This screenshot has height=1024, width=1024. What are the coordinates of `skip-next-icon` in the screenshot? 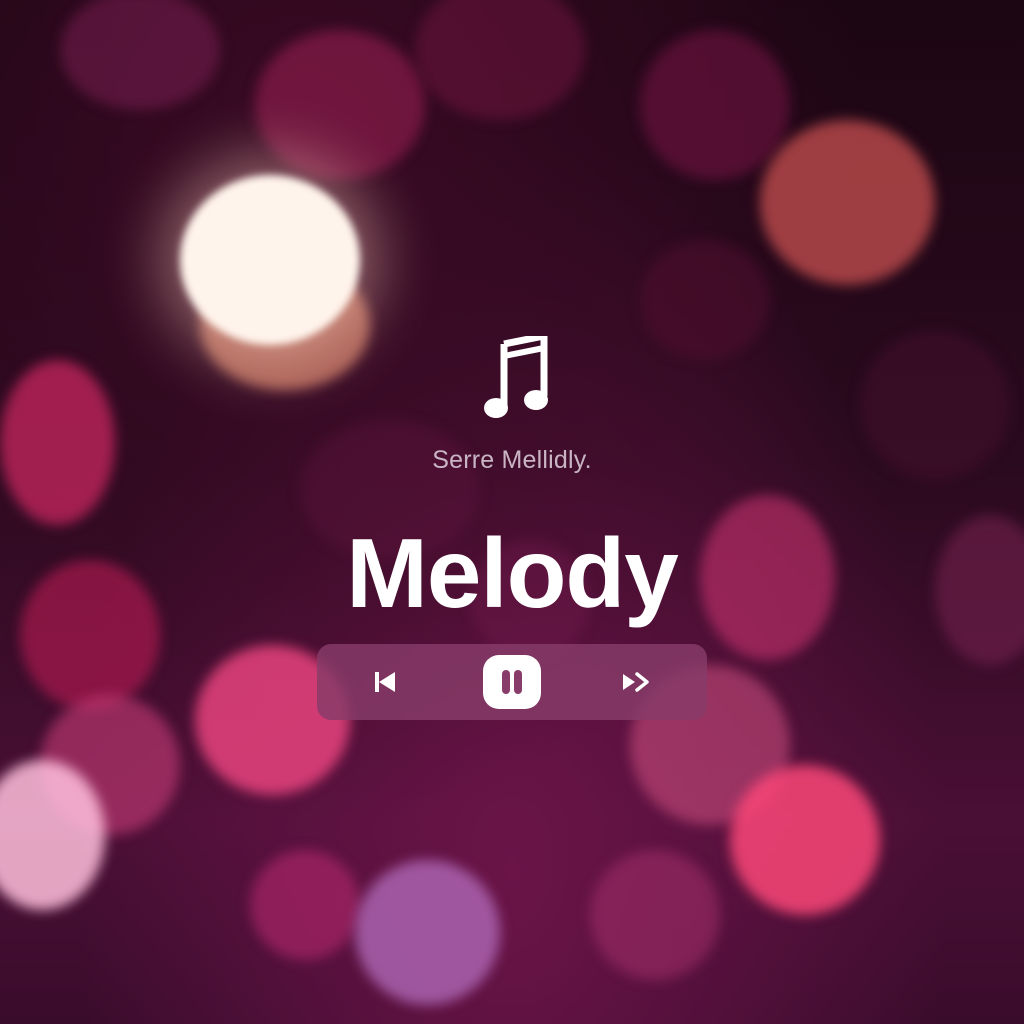 It's located at (636, 682).